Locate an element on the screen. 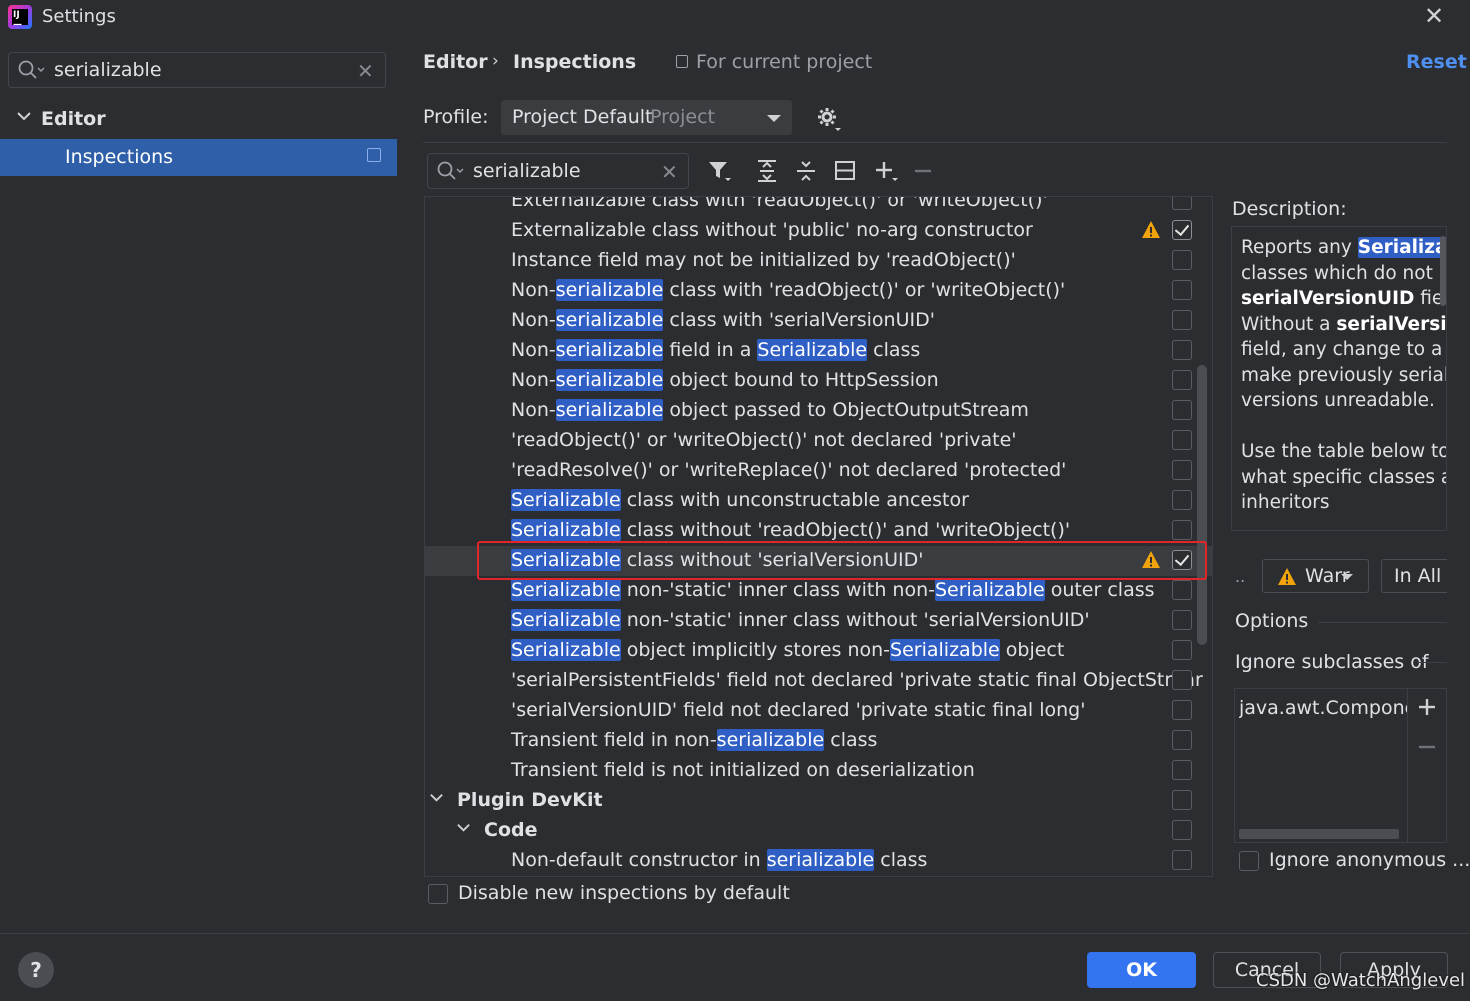 This screenshot has width=1470, height=1001. ignore-subclasses-list: java.awt.Component is located at coordinates (1340, 765).